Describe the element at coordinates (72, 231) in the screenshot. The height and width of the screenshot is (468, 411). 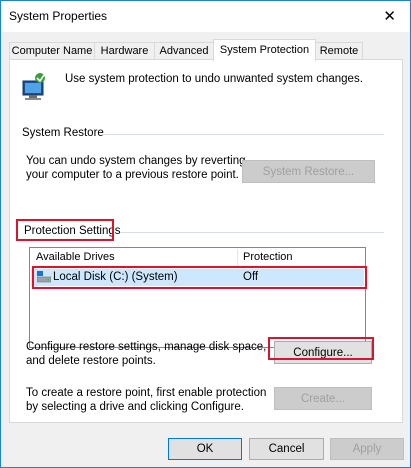
I see `protection-settings-group-label: Protection Settings` at that location.